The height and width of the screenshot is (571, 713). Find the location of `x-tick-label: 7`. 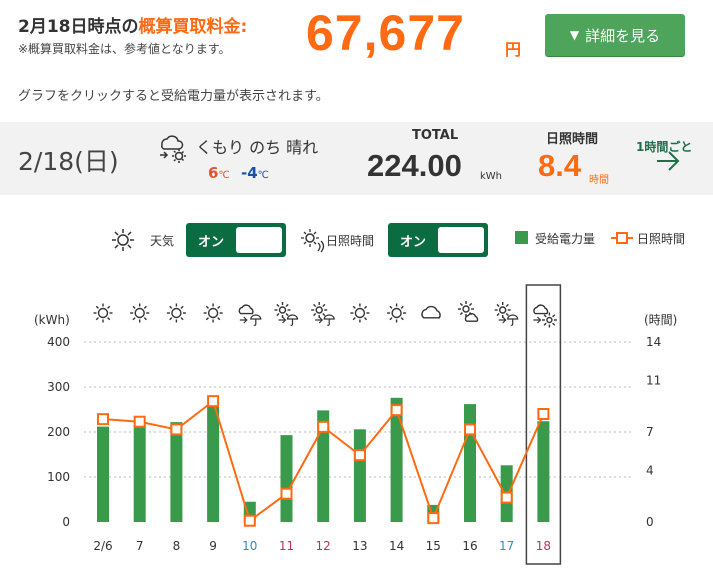

x-tick-label: 7 is located at coordinates (140, 546).